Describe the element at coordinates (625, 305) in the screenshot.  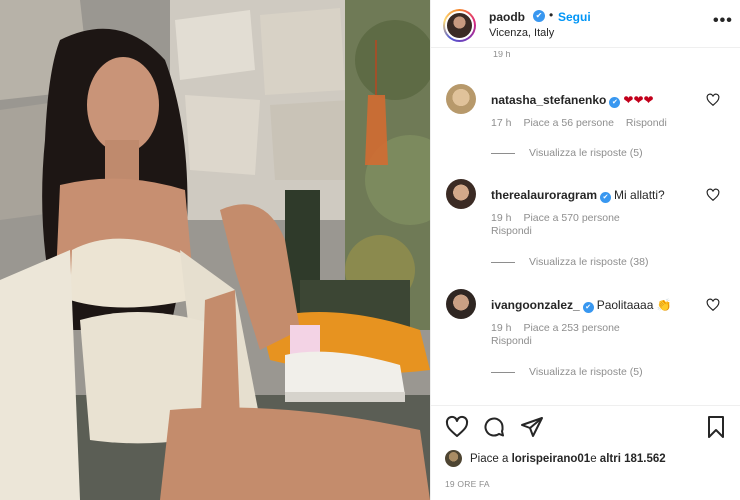
I see `comment-text: Paolitaaaa` at that location.